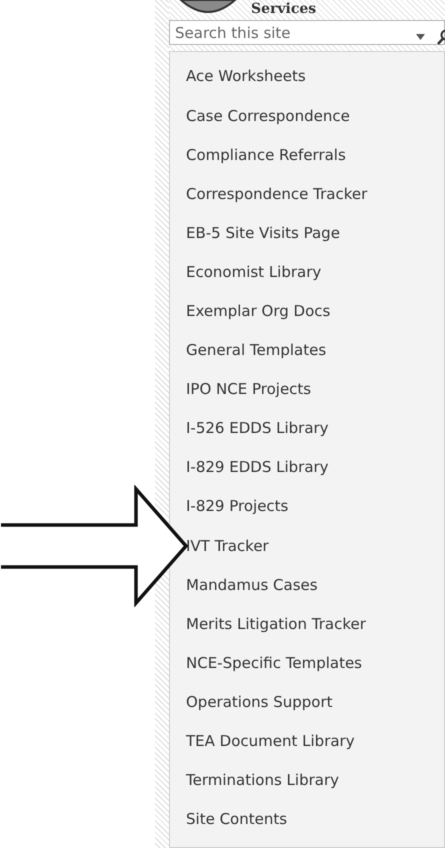 This screenshot has width=445, height=848. Describe the element at coordinates (252, 585) in the screenshot. I see `nav-link: Mandamus Cases` at that location.